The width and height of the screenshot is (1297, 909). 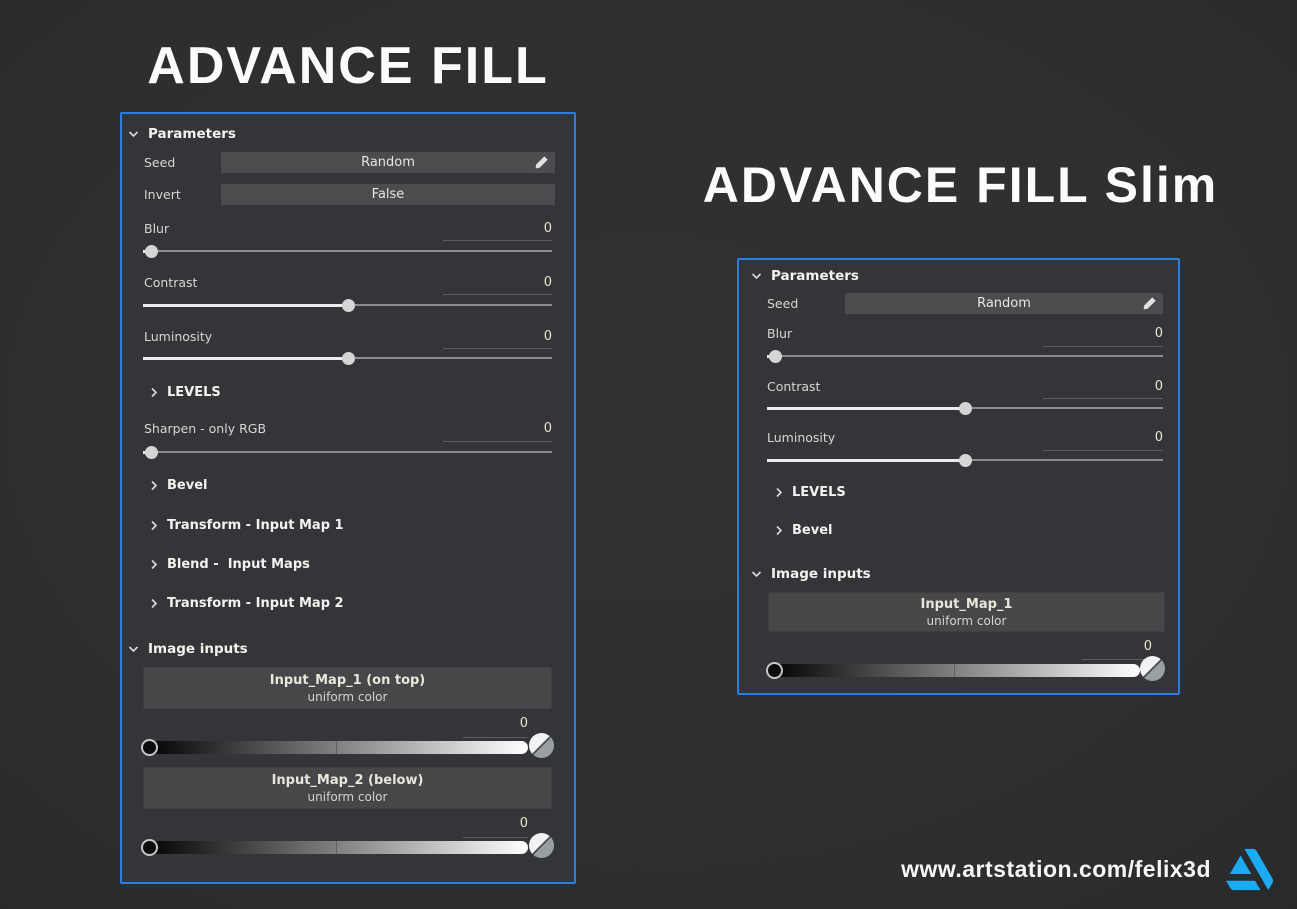 What do you see at coordinates (960, 185) in the screenshot?
I see `right-panel-title: ADVANCE FILL Slim` at bounding box center [960, 185].